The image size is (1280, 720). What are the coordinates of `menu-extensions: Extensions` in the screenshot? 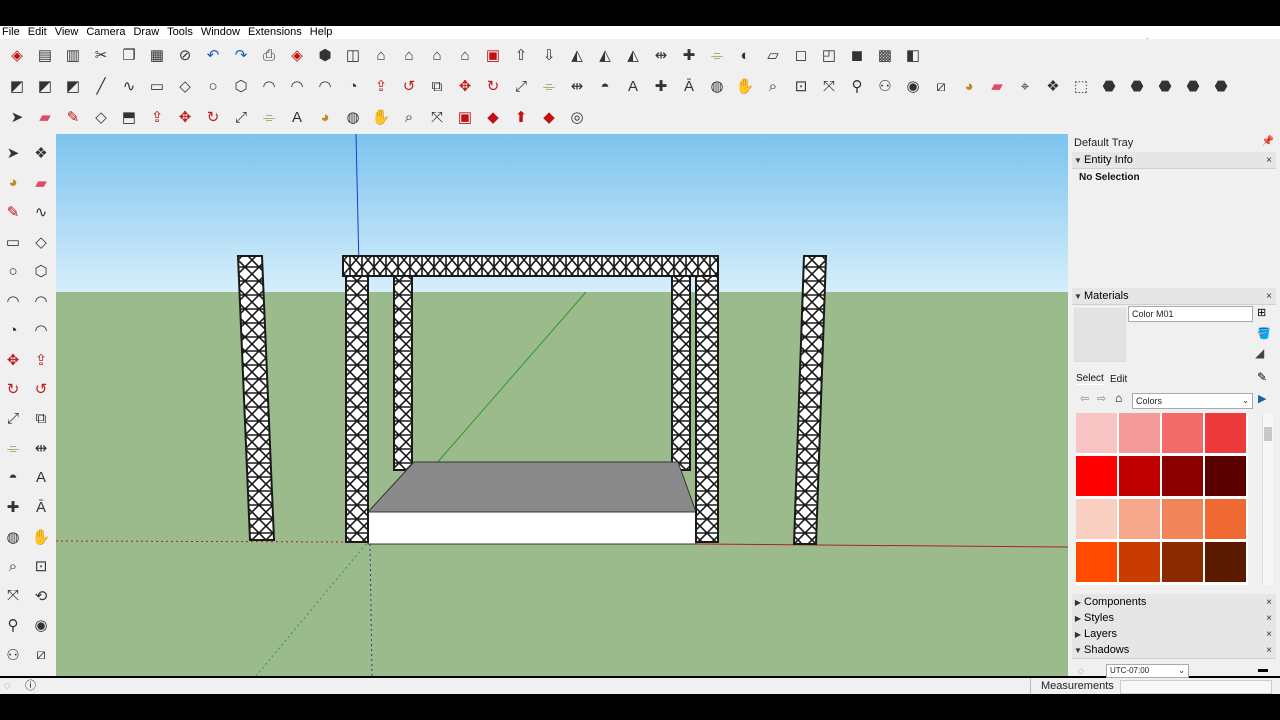 It's located at (277, 32).